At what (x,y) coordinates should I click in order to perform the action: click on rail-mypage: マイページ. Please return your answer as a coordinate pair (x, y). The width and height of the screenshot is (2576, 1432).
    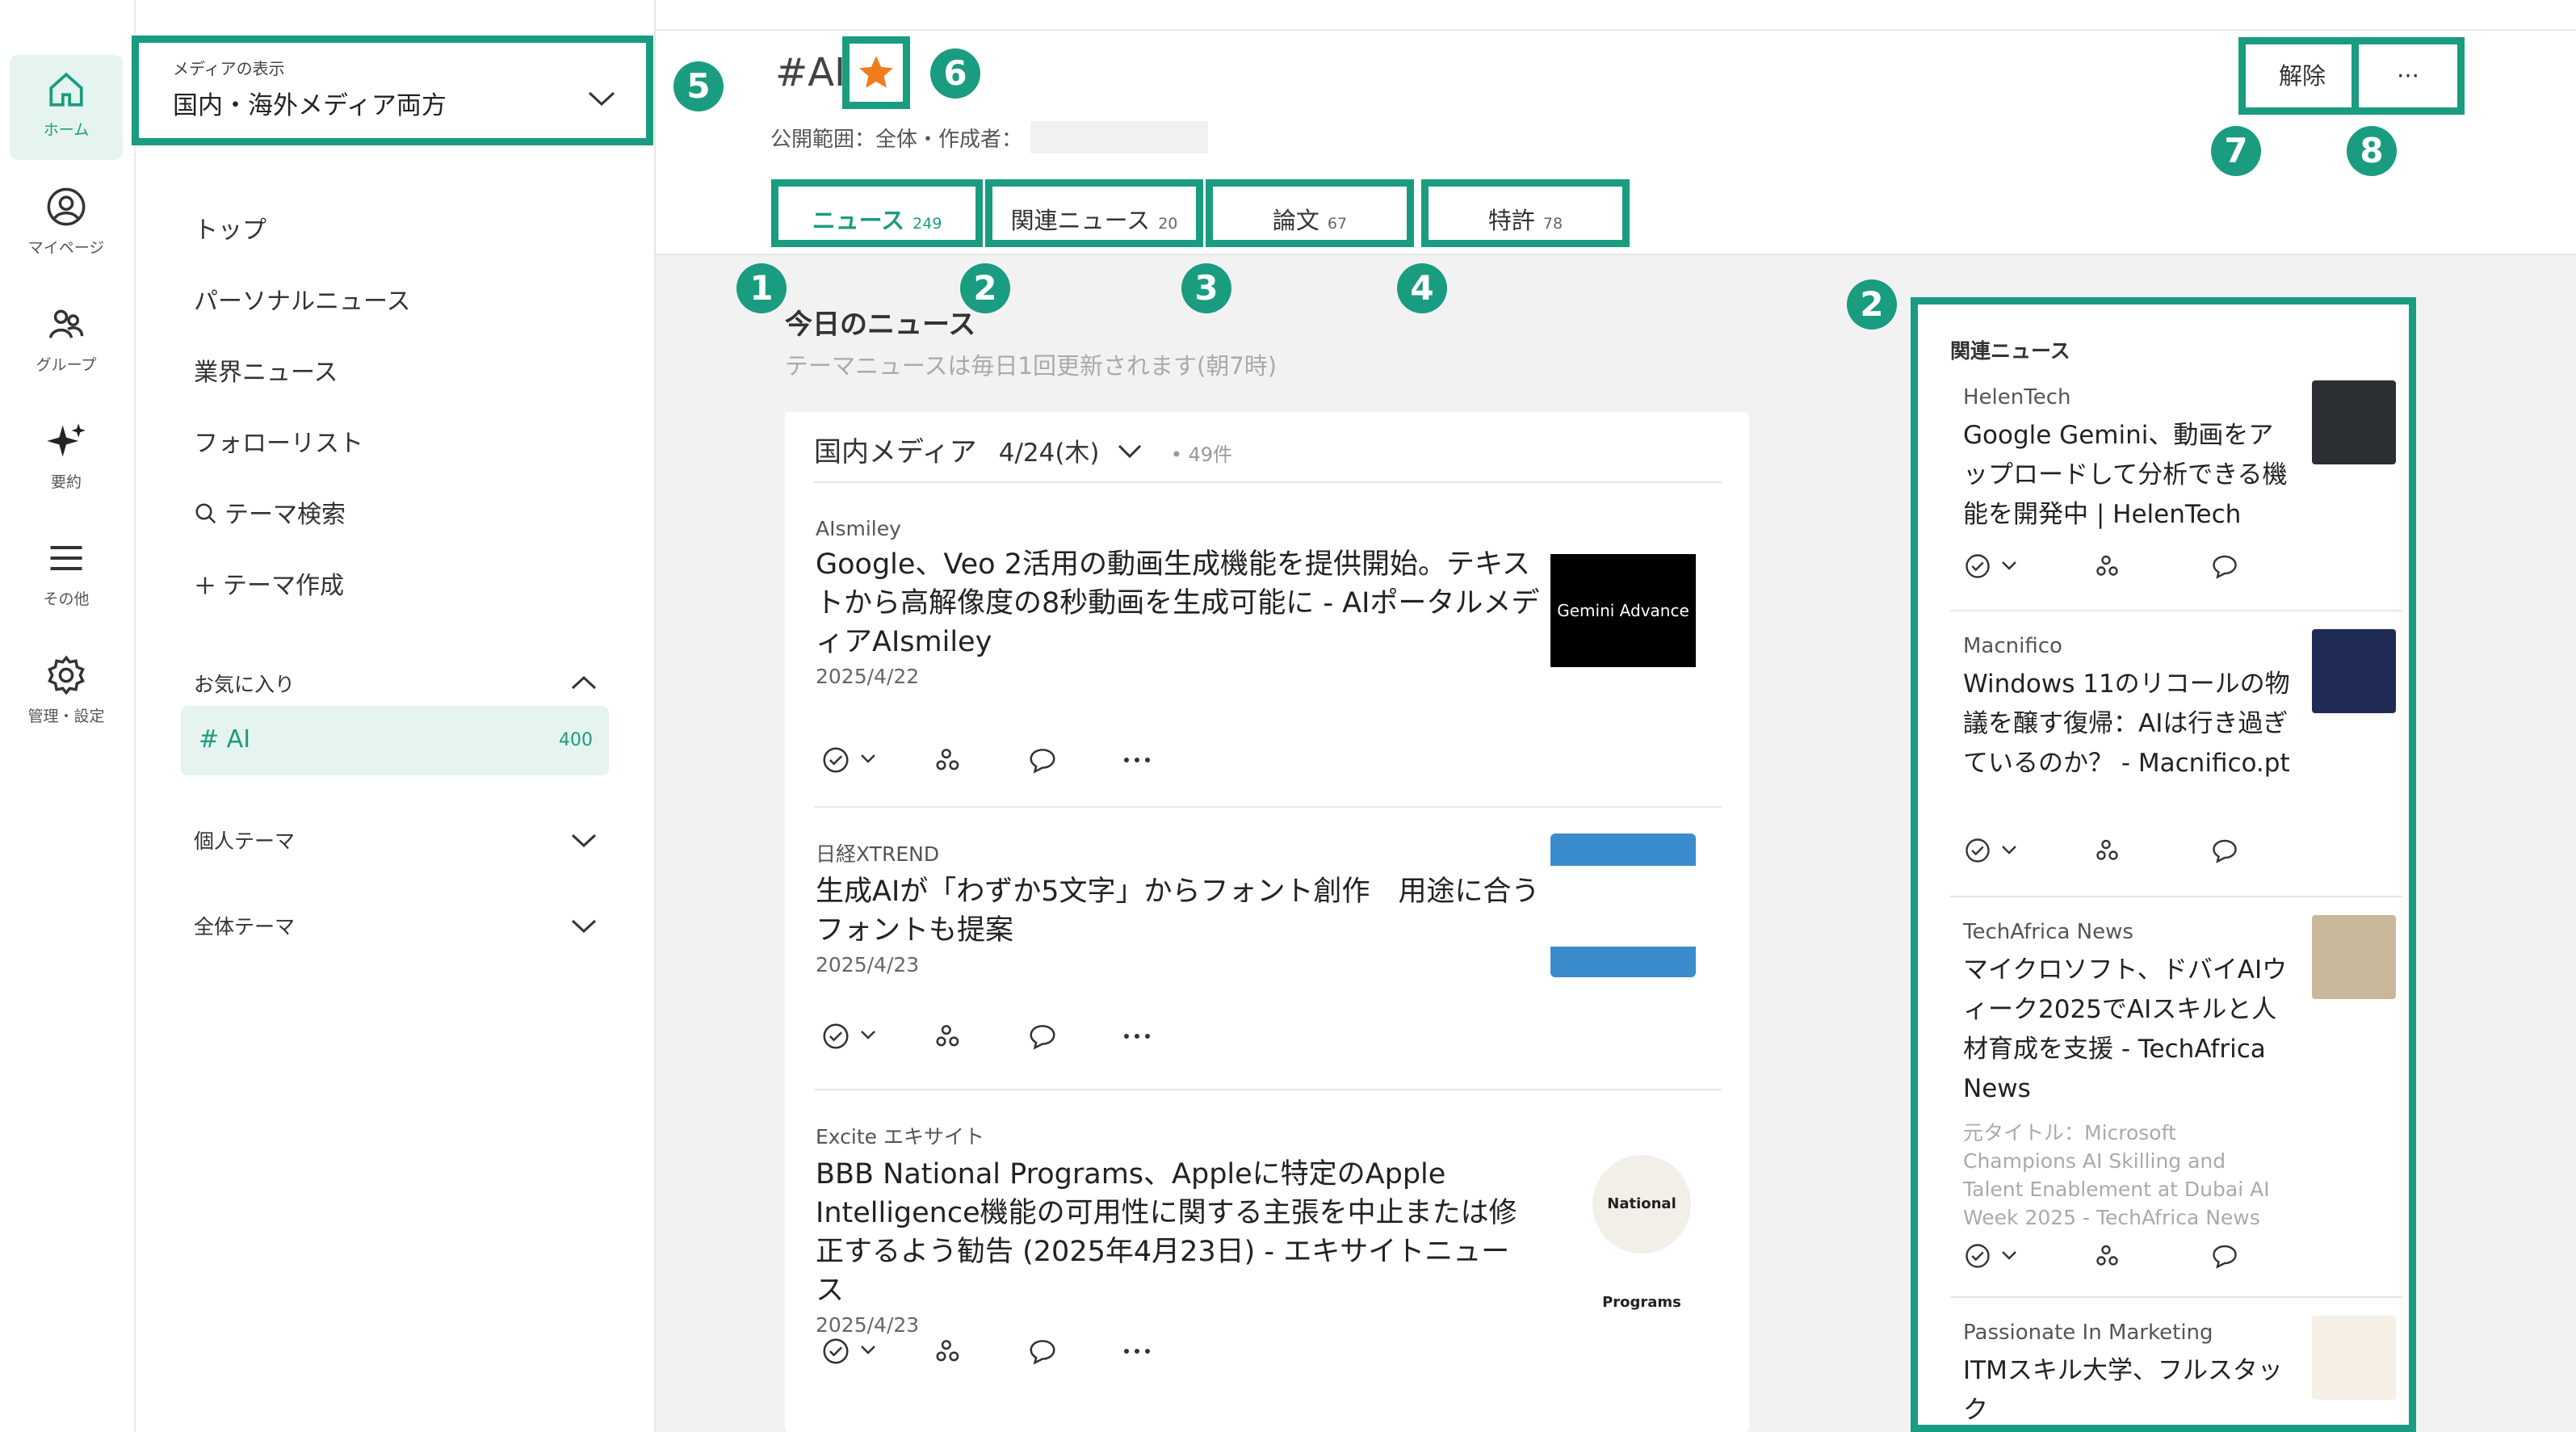
    Looking at the image, I should click on (66, 230).